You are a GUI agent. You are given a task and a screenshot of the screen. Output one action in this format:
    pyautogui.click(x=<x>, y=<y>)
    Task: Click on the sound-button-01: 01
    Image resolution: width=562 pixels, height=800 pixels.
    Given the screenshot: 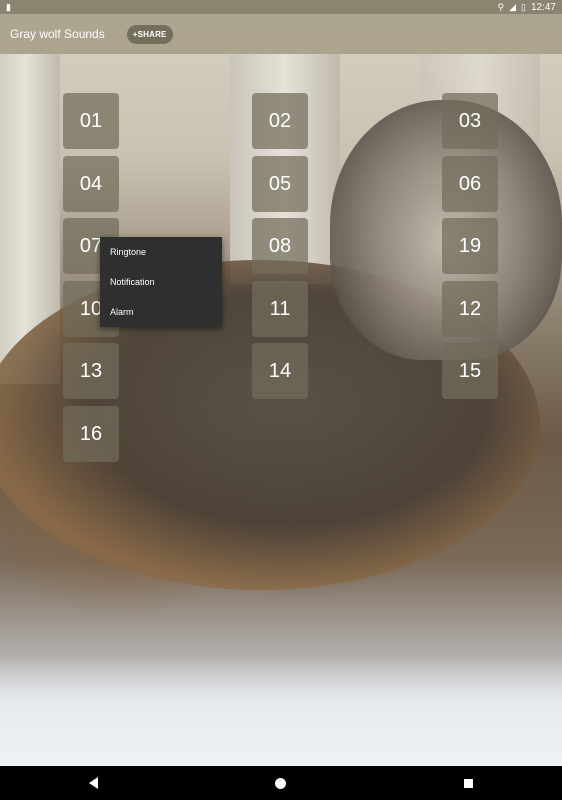 What is the action you would take?
    pyautogui.click(x=91, y=121)
    